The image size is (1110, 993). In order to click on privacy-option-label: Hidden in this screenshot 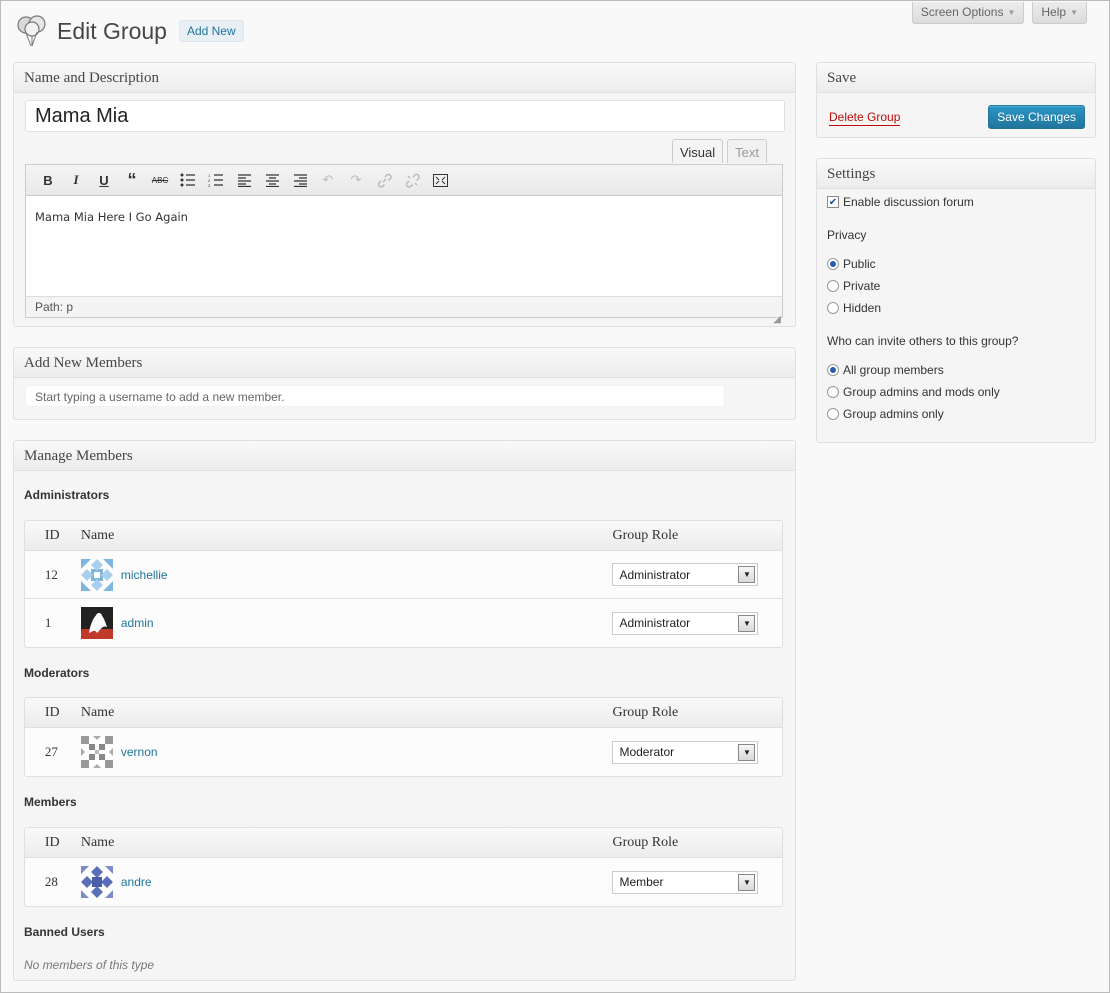, I will do `click(862, 308)`.